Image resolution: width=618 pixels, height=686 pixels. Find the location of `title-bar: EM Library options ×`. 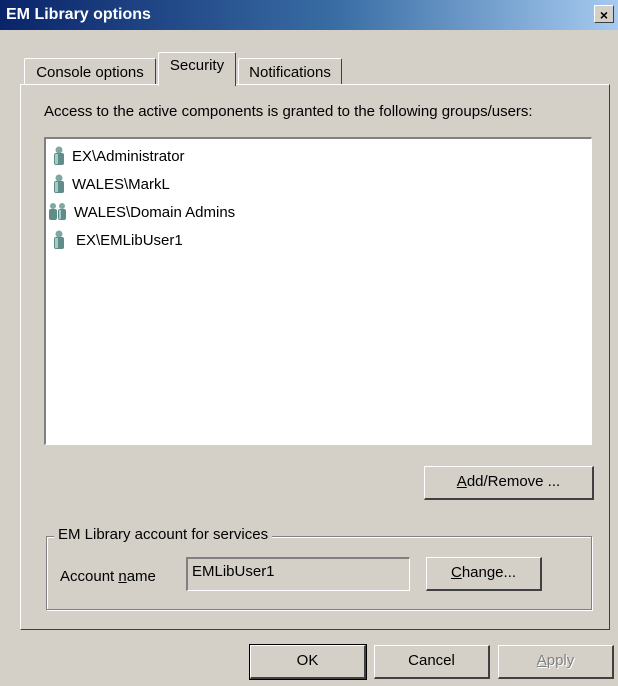

title-bar: EM Library options × is located at coordinates (309, 15).